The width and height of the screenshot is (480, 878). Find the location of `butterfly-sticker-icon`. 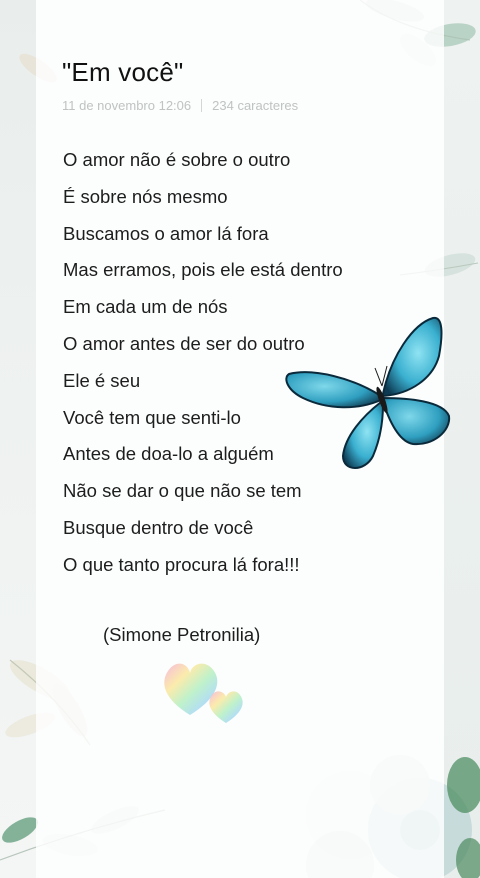

butterfly-sticker-icon is located at coordinates (368, 395).